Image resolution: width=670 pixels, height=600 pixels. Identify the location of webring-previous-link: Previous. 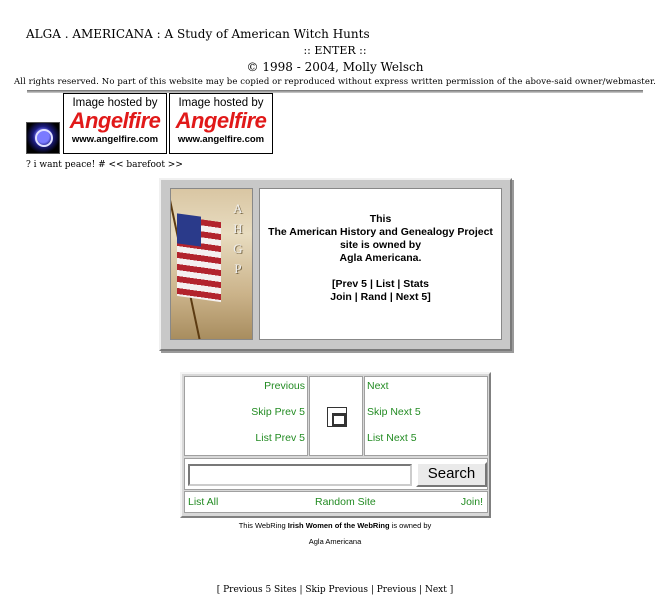
(284, 386).